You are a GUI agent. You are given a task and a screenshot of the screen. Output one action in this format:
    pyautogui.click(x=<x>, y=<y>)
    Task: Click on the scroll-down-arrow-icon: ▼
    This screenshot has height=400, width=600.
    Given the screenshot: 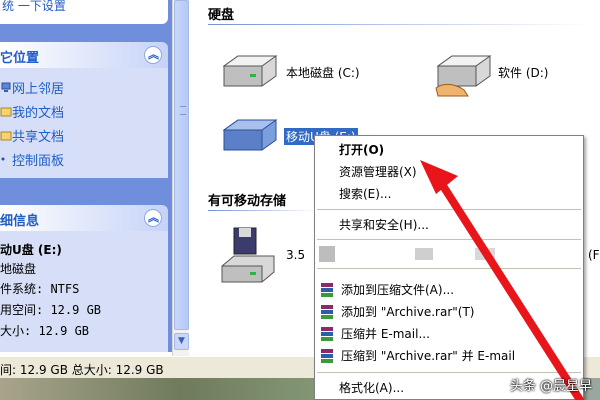 What is the action you would take?
    pyautogui.click(x=181, y=341)
    